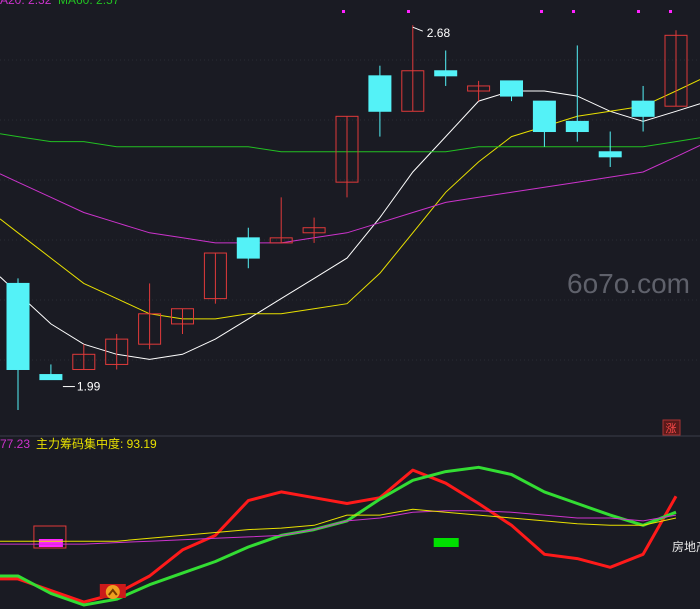  Describe the element at coordinates (350, 143) in the screenshot. I see `ma60-line` at that location.